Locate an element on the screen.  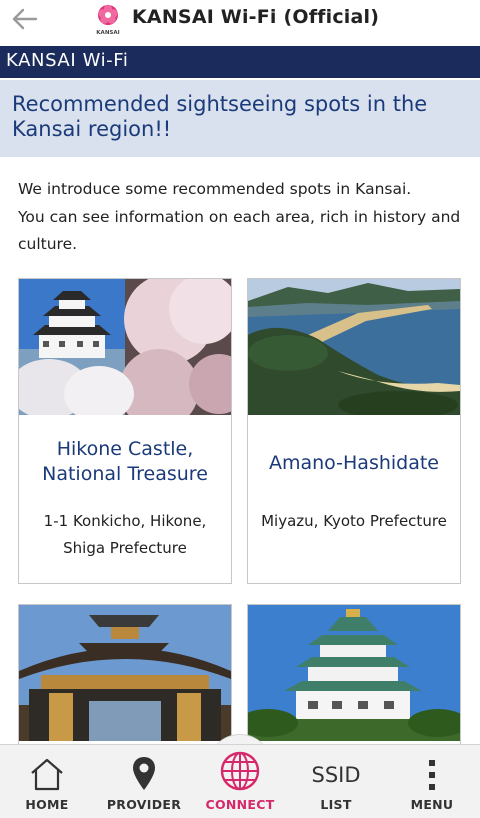
nav-menu: MENU is located at coordinates (432, 781).